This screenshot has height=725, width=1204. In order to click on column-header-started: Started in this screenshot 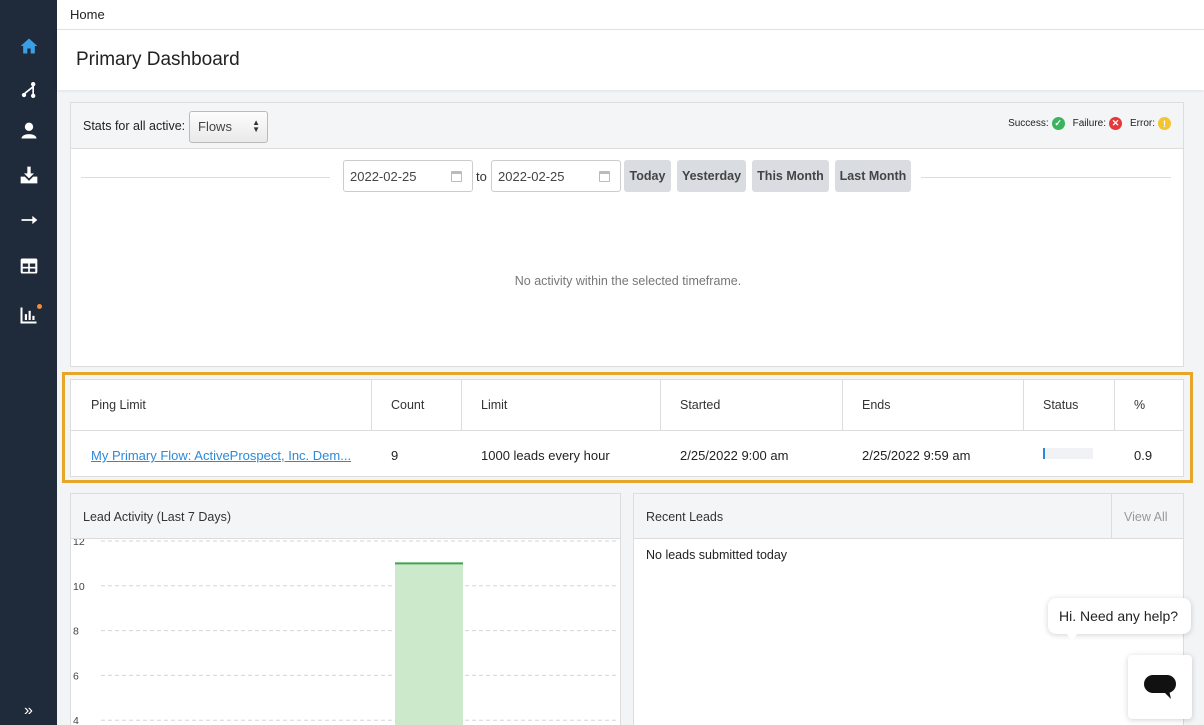, I will do `click(700, 405)`.